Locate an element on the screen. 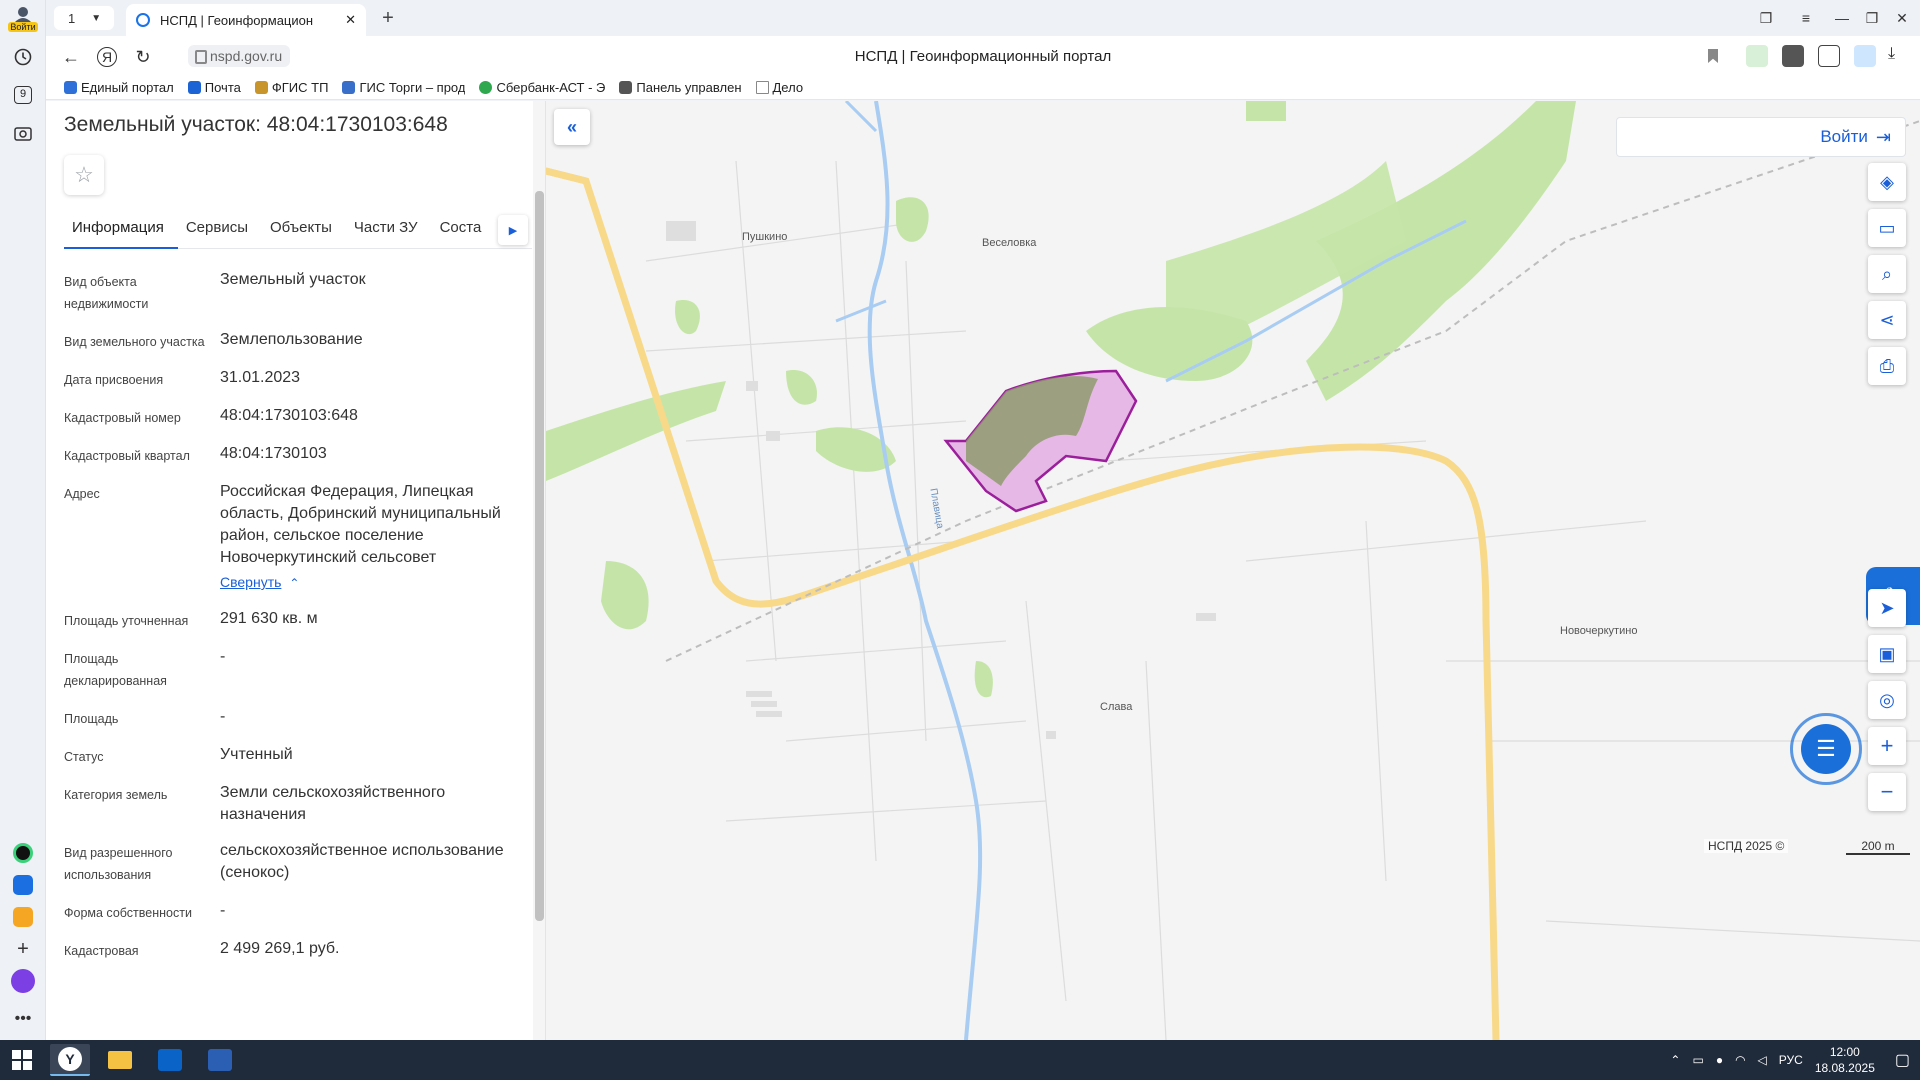 The height and width of the screenshot is (1080, 1920). bookmark-item: ФГИС ТП is located at coordinates (291, 87).